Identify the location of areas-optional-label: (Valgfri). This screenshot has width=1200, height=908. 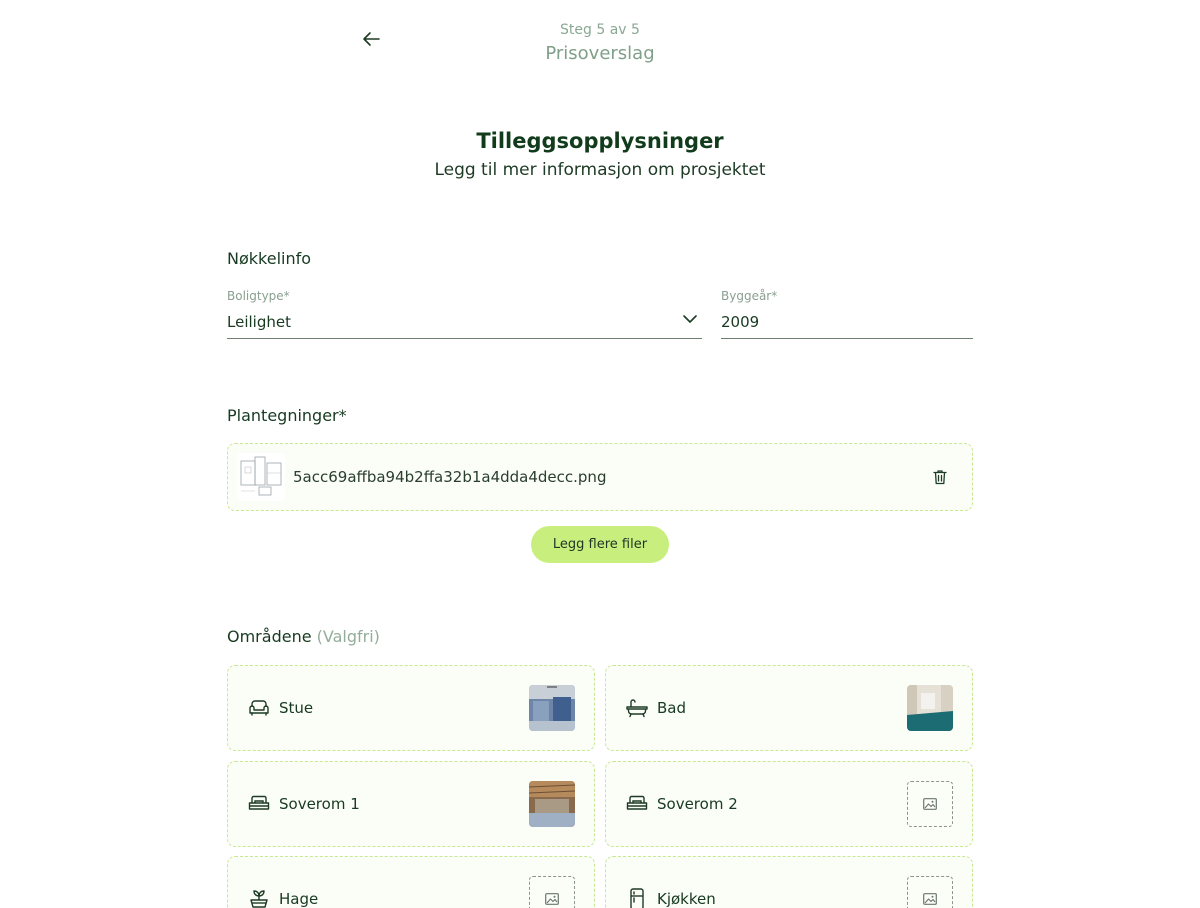
(348, 636).